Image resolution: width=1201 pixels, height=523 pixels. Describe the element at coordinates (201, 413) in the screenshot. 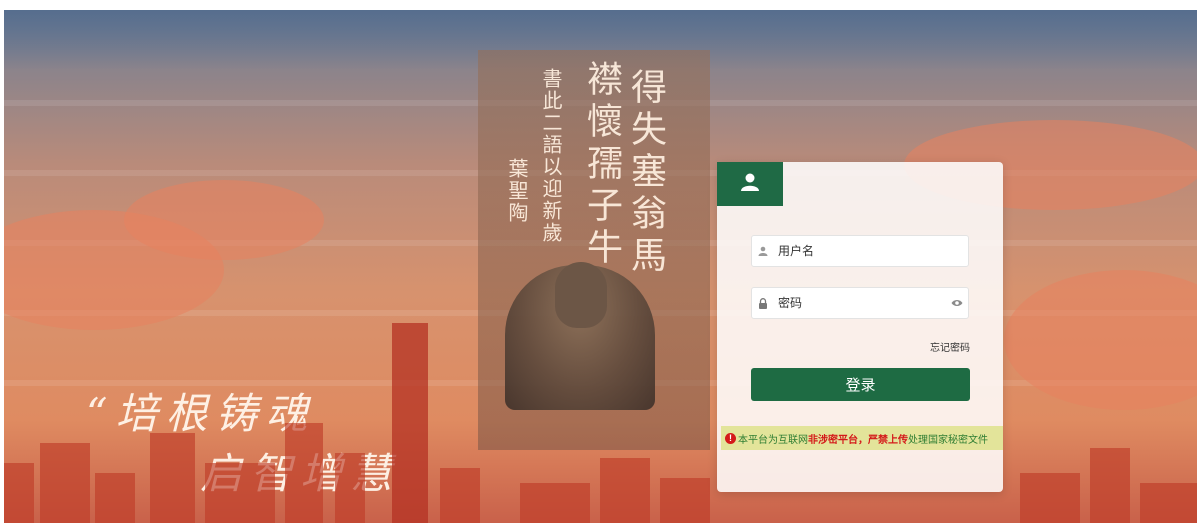

I see `slogan-line1: “培根铸魂` at that location.